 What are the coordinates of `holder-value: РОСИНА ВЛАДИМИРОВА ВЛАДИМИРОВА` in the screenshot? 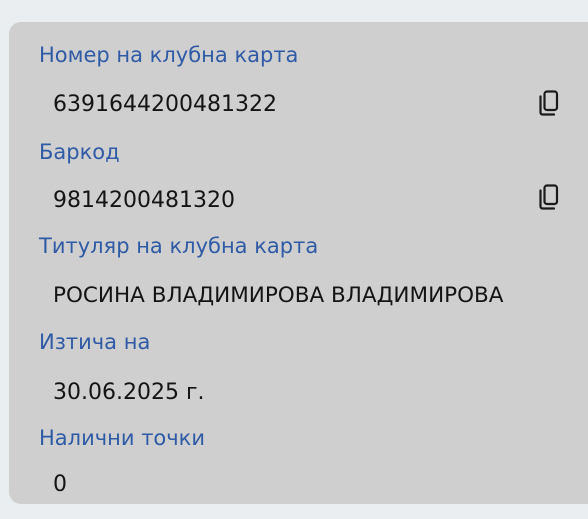 It's located at (278, 295).